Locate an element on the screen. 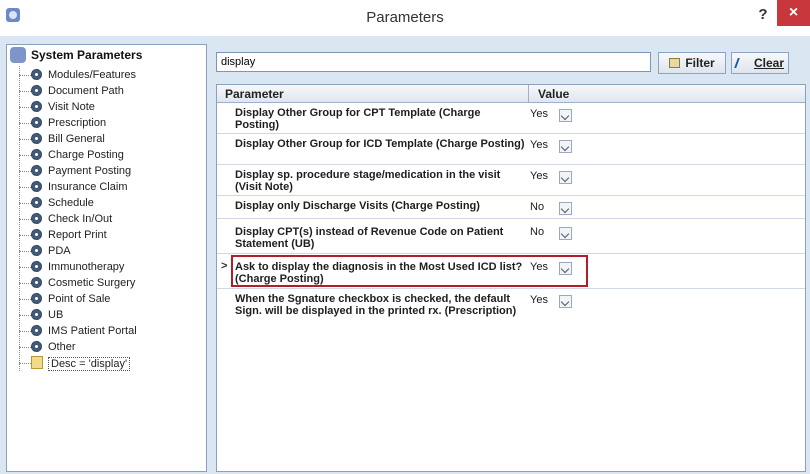  tree-item-point-of-sale: Point of Sale is located at coordinates (111, 299).